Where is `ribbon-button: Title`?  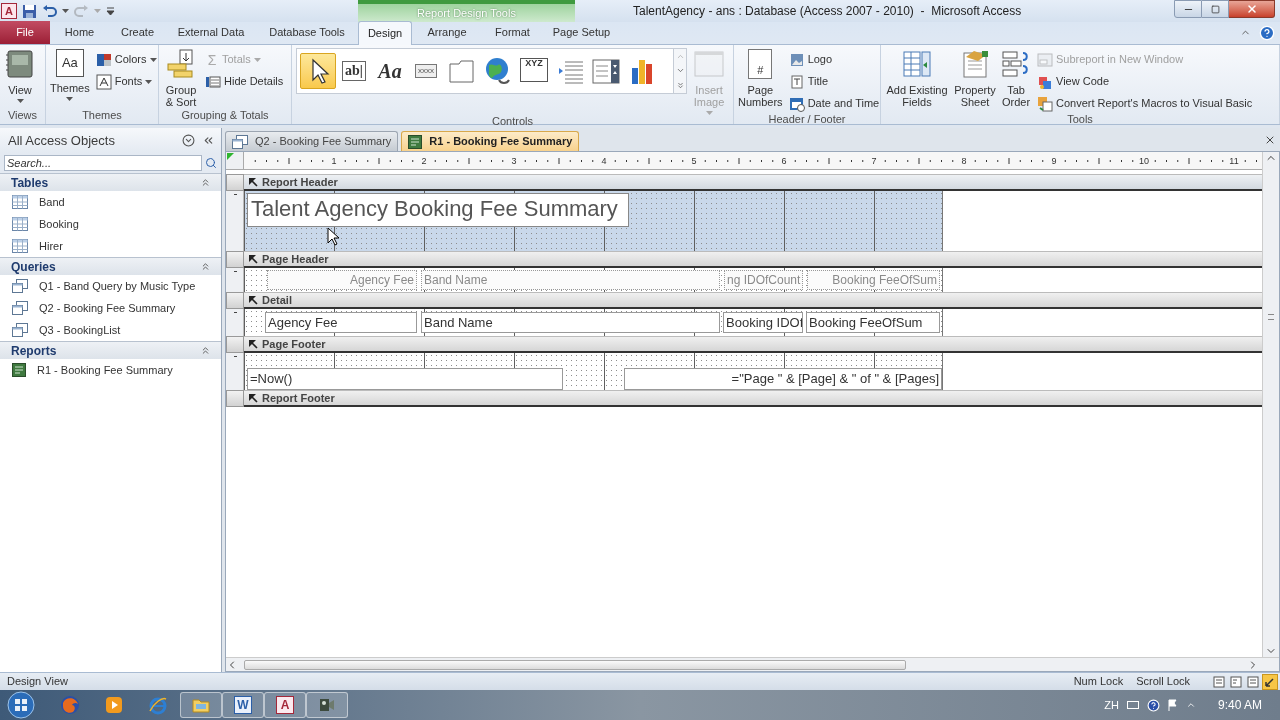 ribbon-button: Title is located at coordinates (834, 81).